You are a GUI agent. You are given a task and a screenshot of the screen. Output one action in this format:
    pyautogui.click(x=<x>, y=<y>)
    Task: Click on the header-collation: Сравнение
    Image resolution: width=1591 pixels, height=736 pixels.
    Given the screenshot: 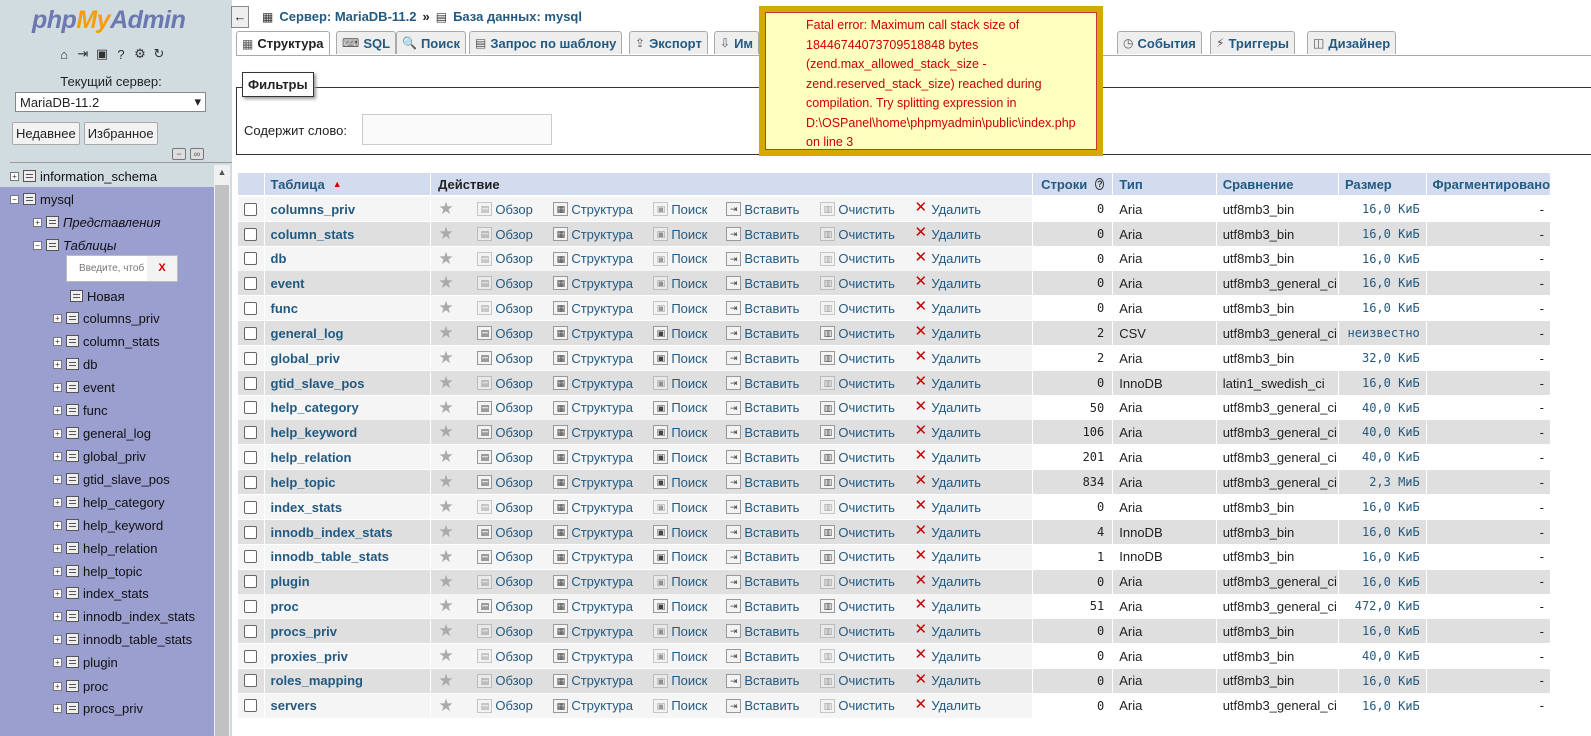 What is the action you would take?
    pyautogui.click(x=1277, y=184)
    